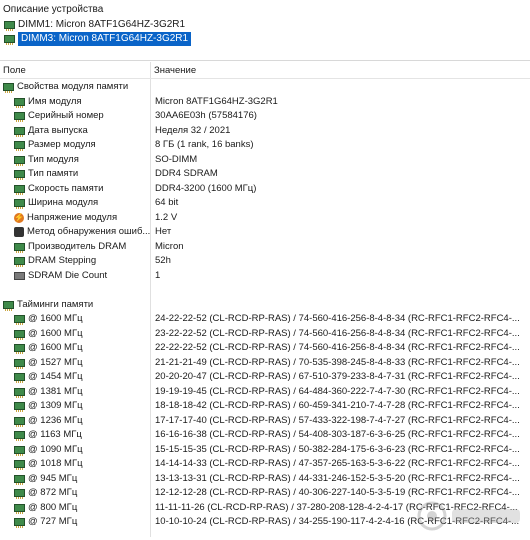 This screenshot has width=530, height=540. Describe the element at coordinates (265, 218) in the screenshot. I see `property-row: ⚡ Напряжение модуля 1.2 V` at that location.